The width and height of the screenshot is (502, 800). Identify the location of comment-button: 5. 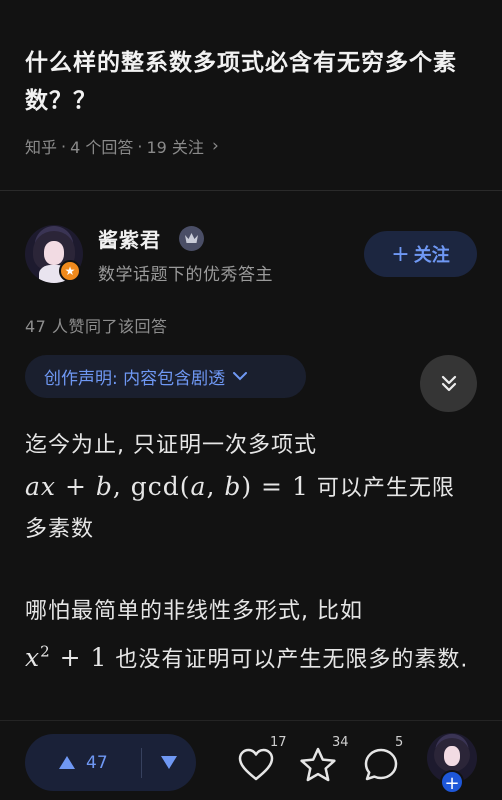
(382, 760).